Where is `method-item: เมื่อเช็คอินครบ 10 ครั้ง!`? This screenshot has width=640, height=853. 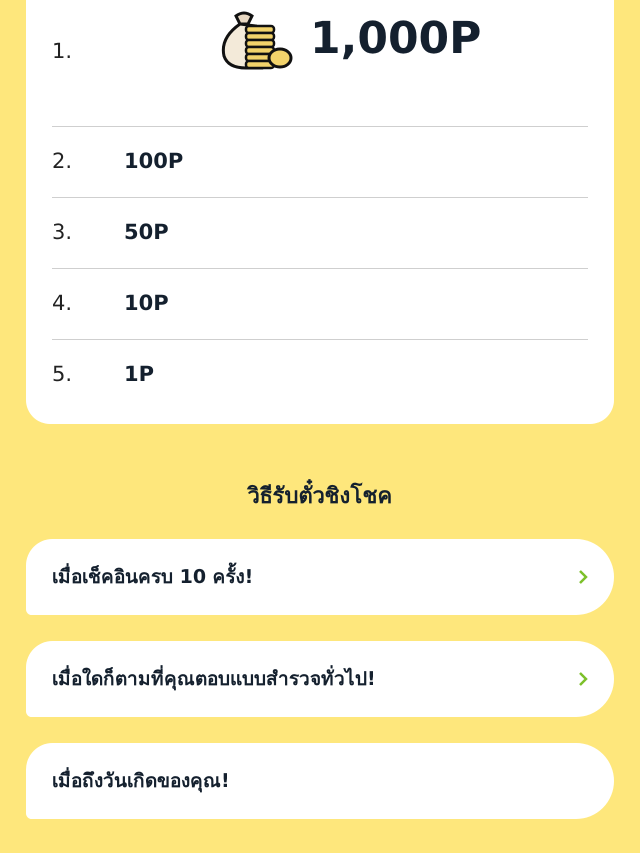 method-item: เมื่อเช็คอินครบ 10 ครั้ง! is located at coordinates (320, 577).